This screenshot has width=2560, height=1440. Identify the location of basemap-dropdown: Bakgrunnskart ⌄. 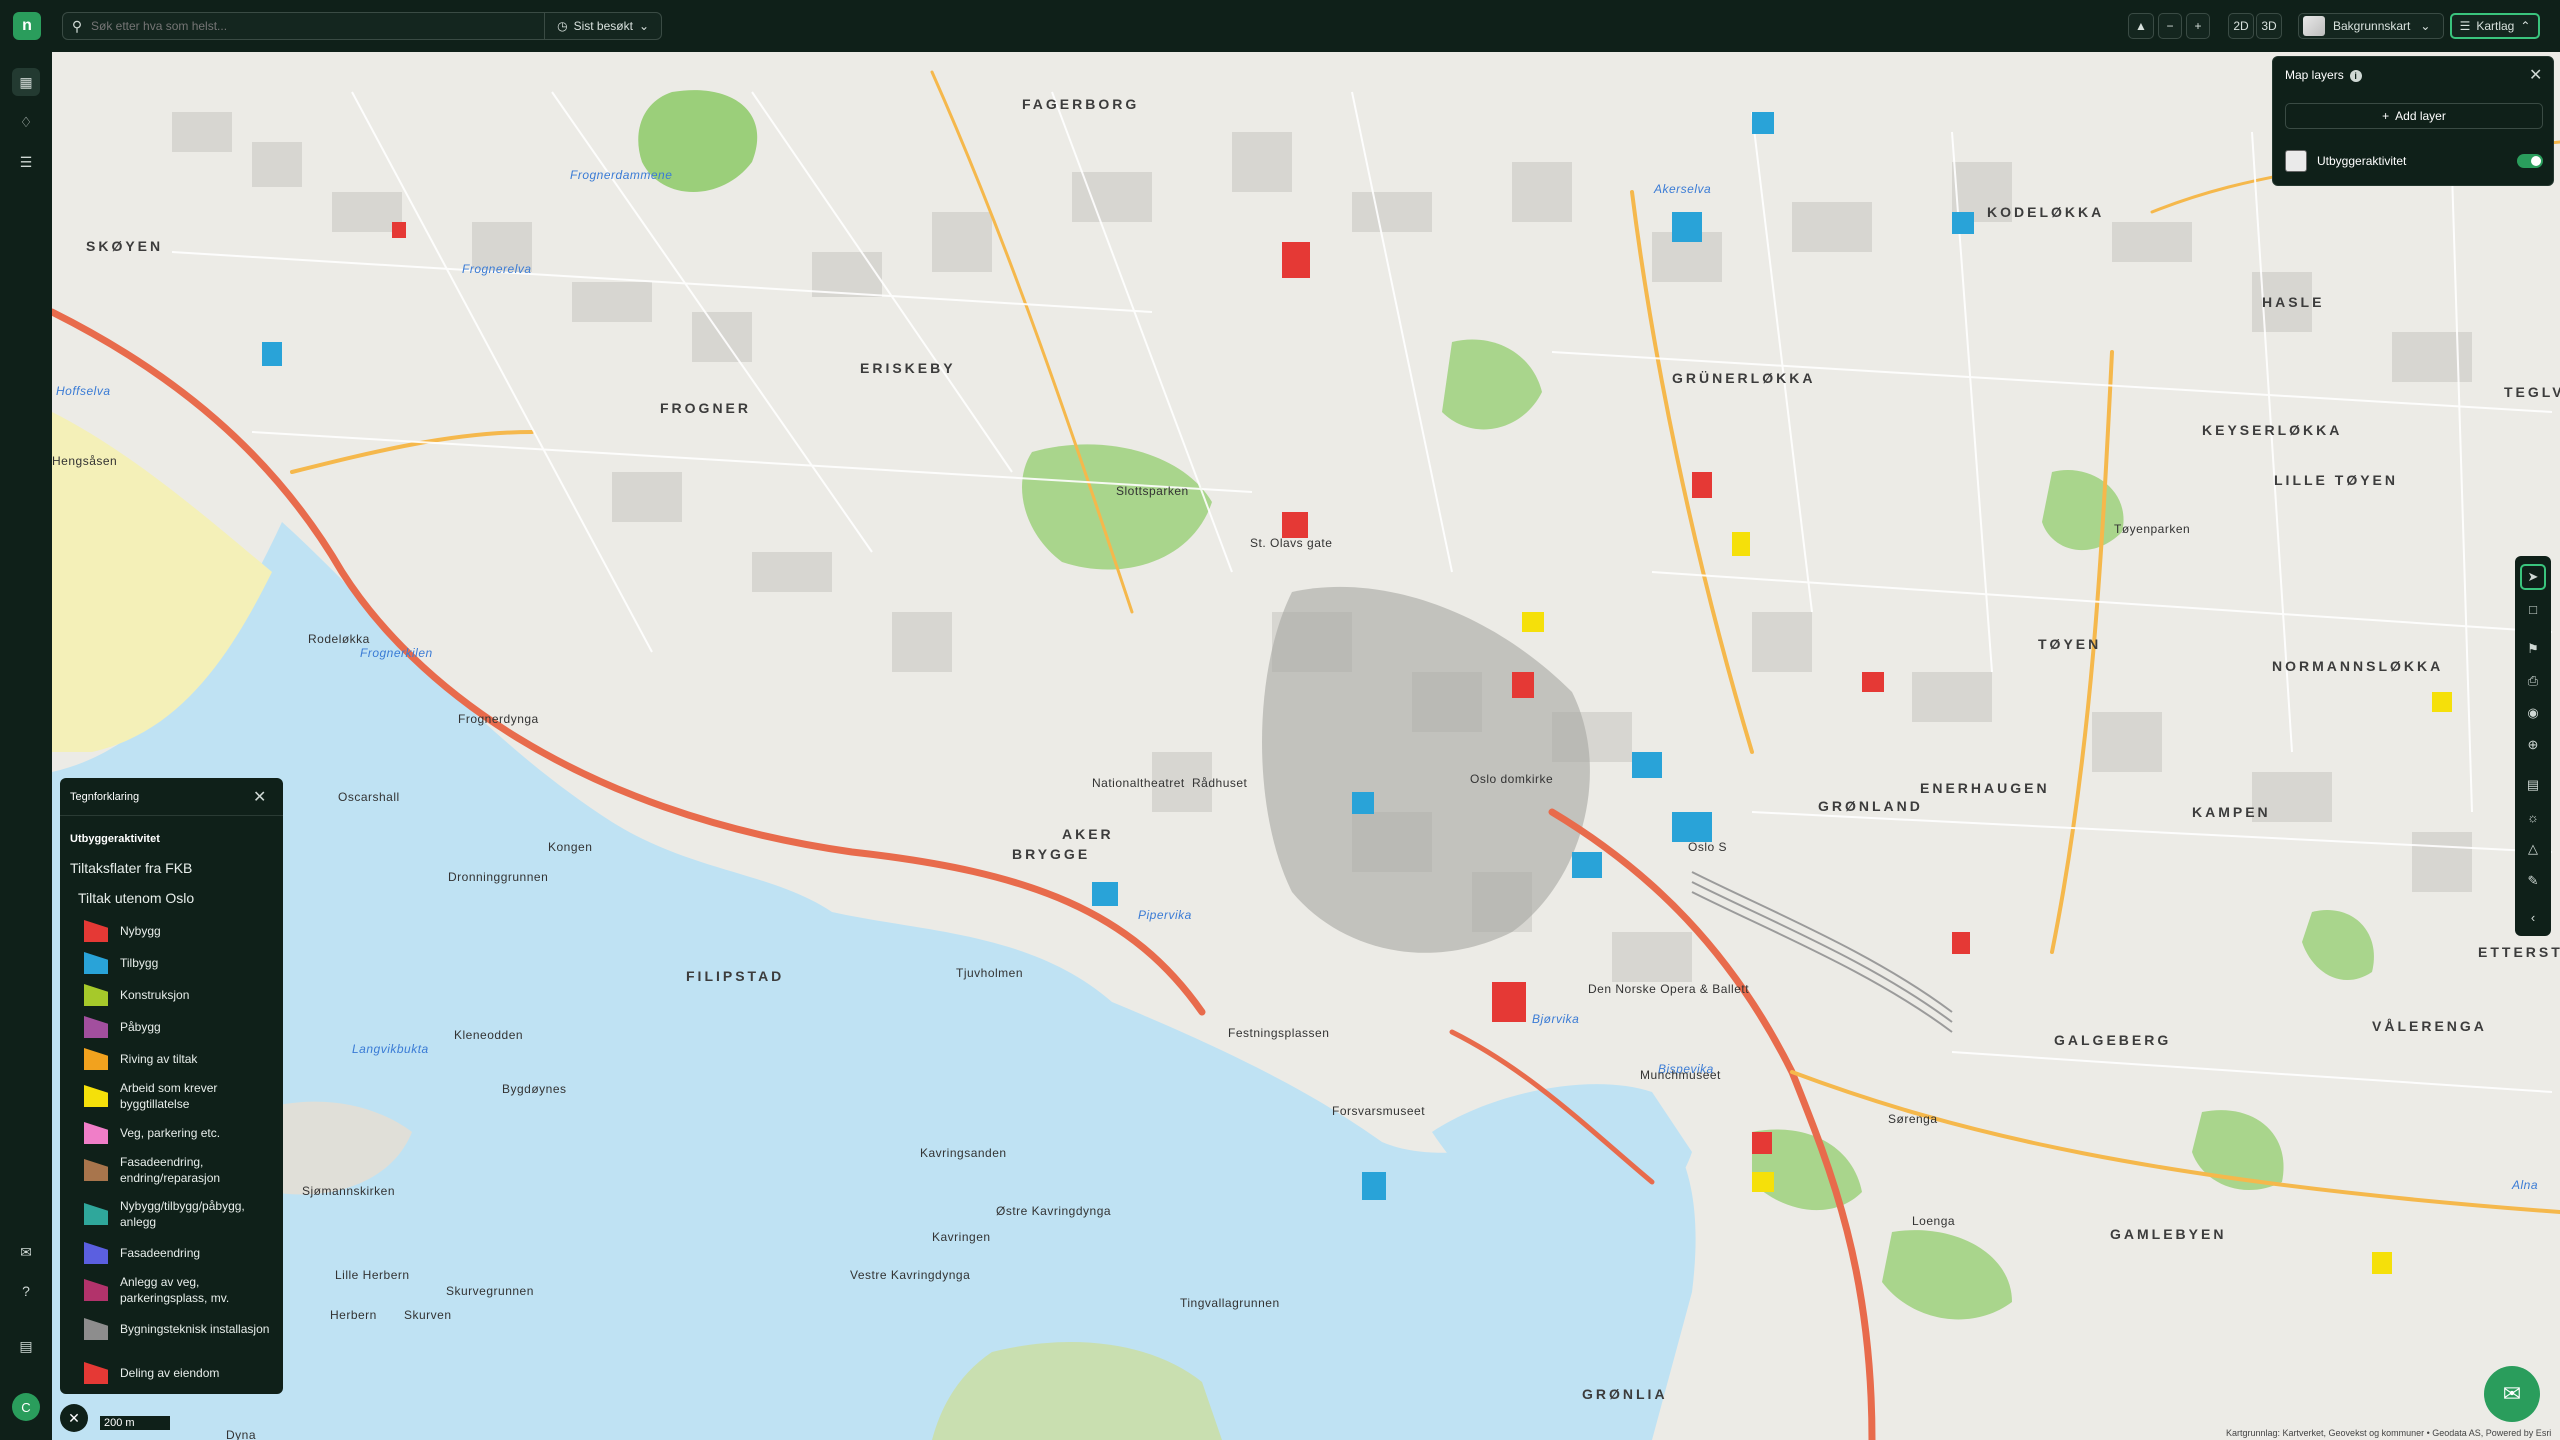
(2371, 26).